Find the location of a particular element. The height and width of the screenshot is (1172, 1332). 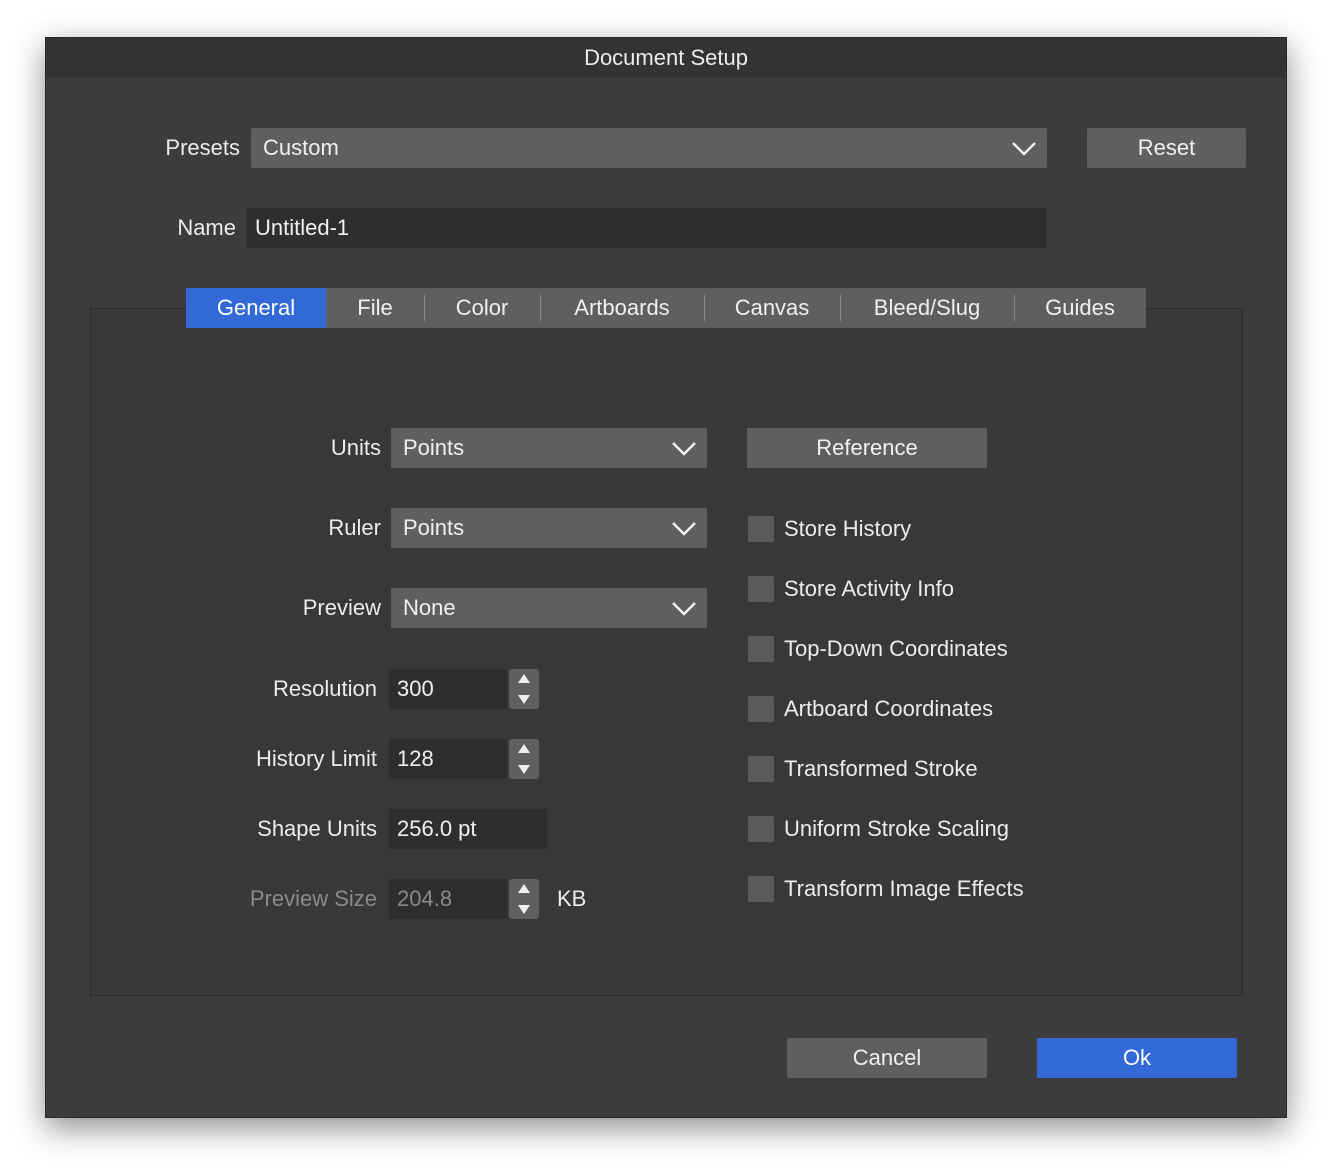

name-label: Name is located at coordinates (206, 227).